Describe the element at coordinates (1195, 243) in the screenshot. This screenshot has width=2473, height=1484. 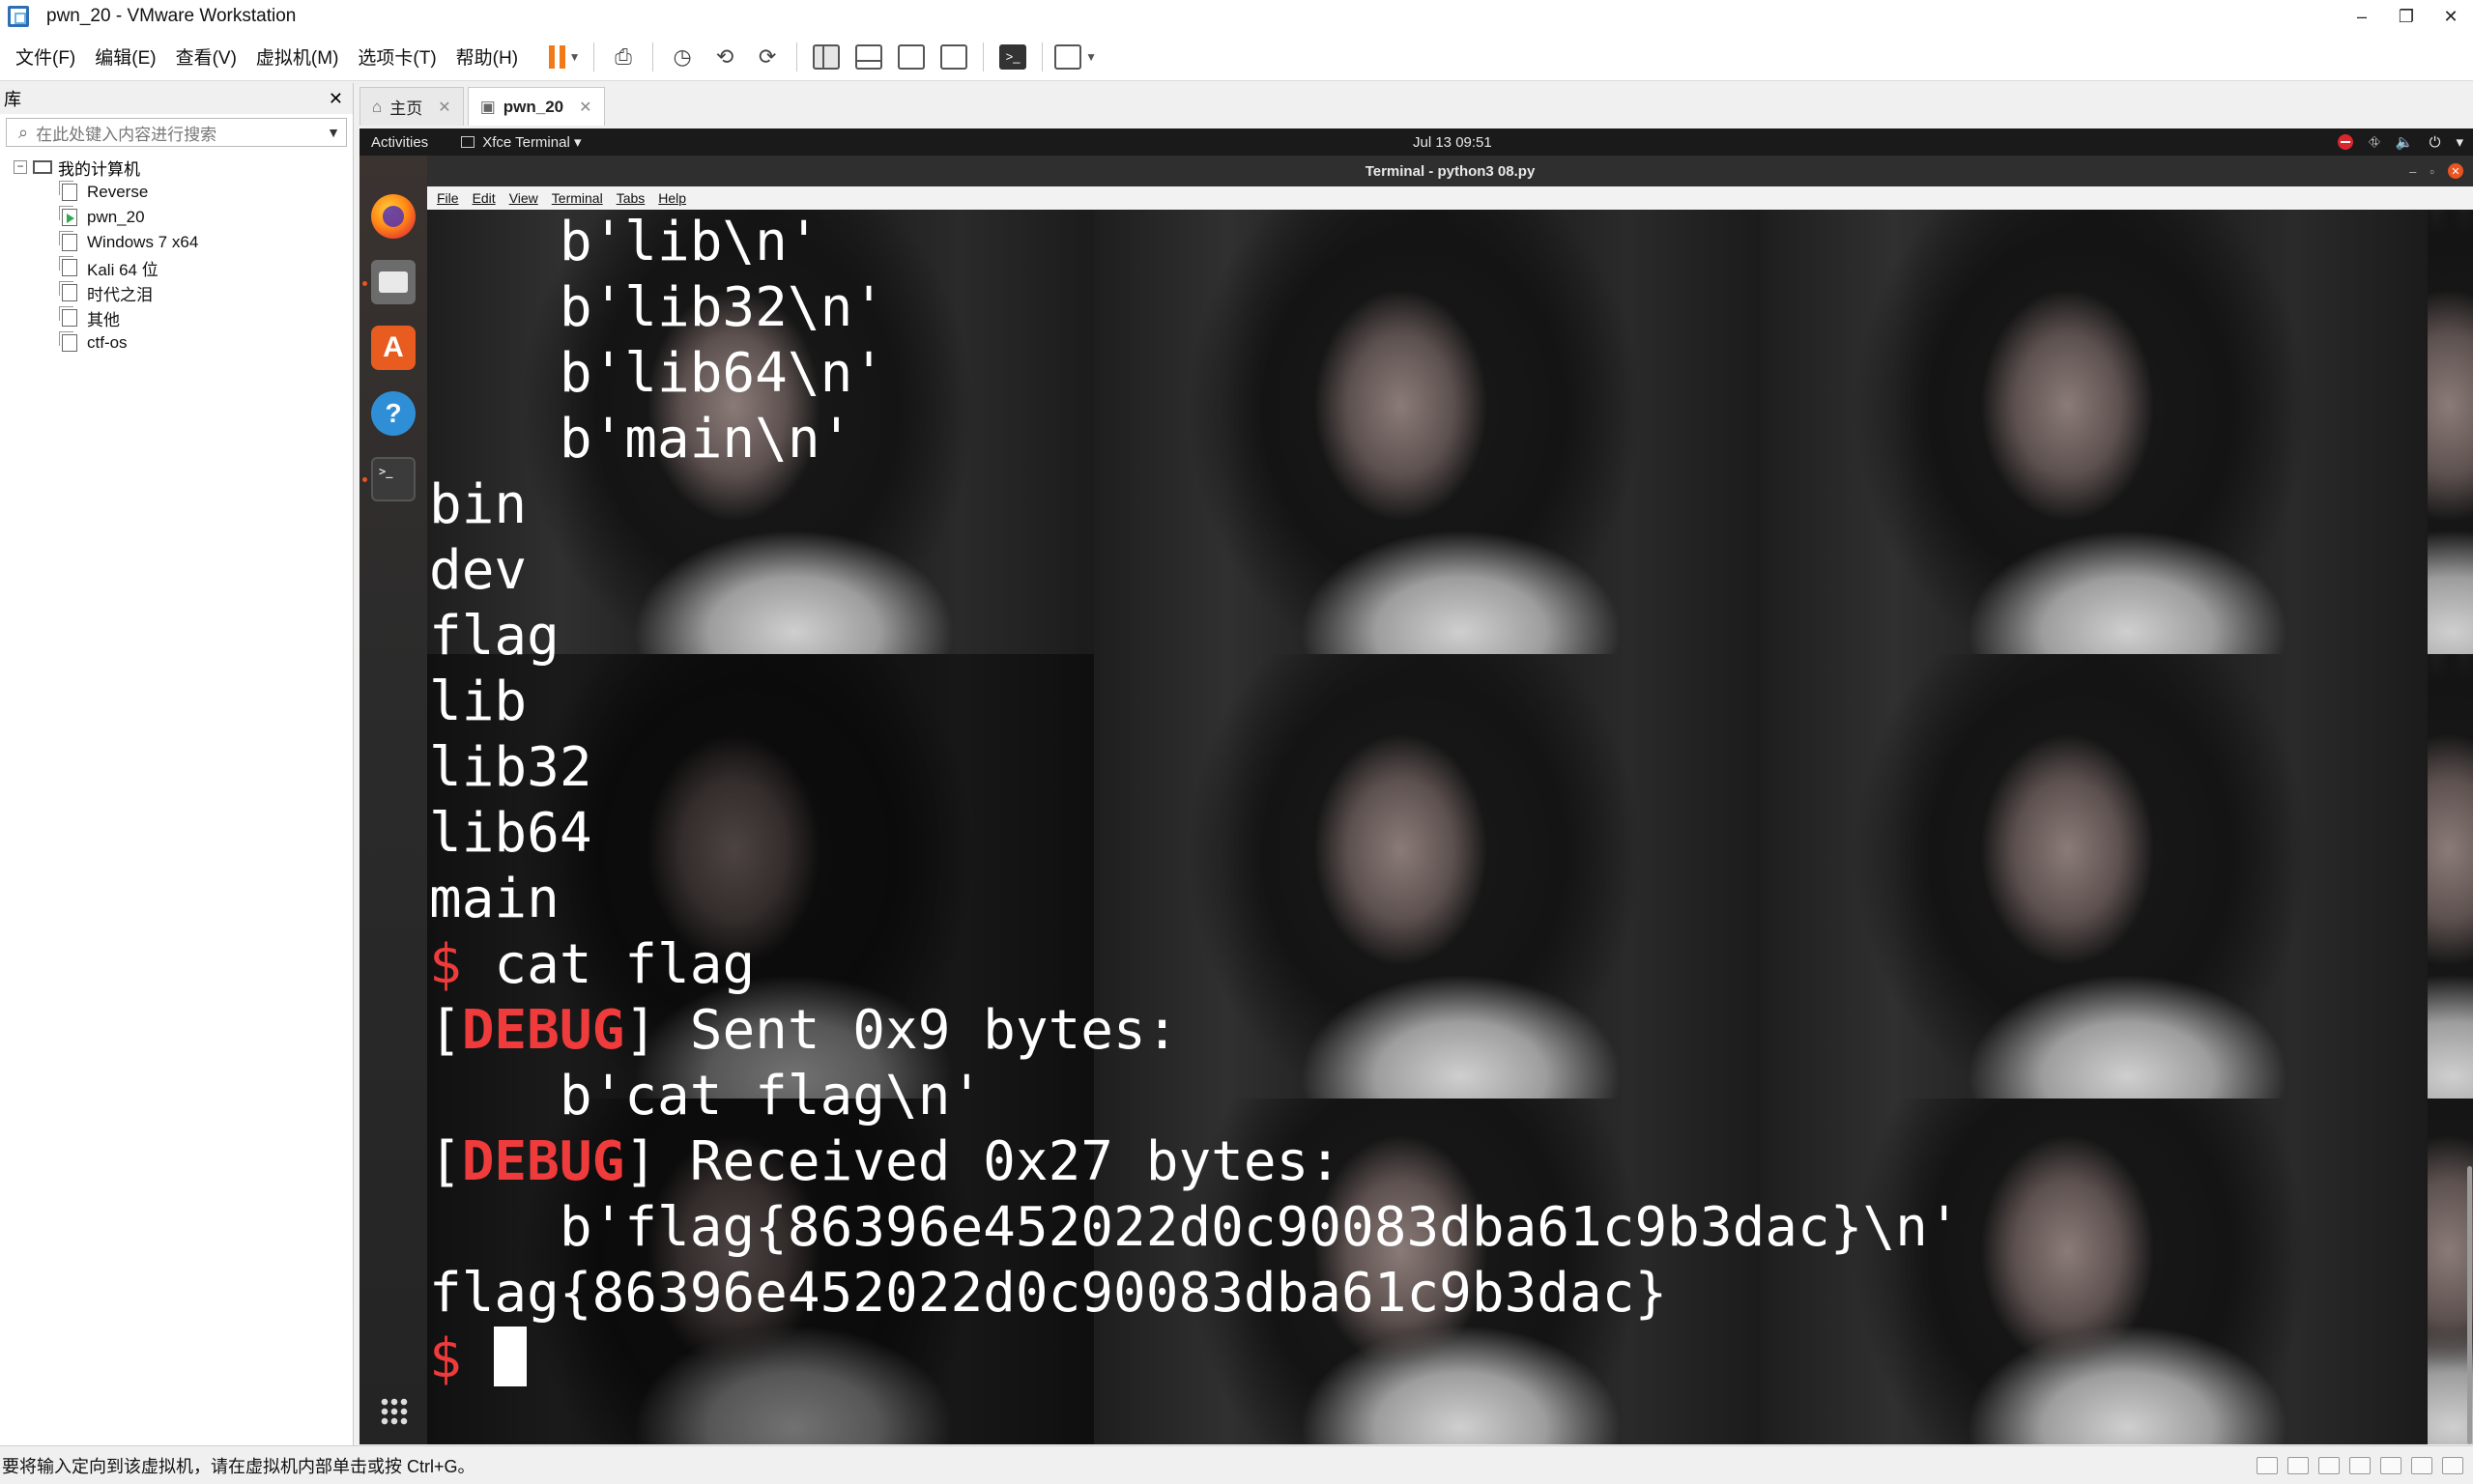
I see `terminal-line: b'lib\n'` at that location.